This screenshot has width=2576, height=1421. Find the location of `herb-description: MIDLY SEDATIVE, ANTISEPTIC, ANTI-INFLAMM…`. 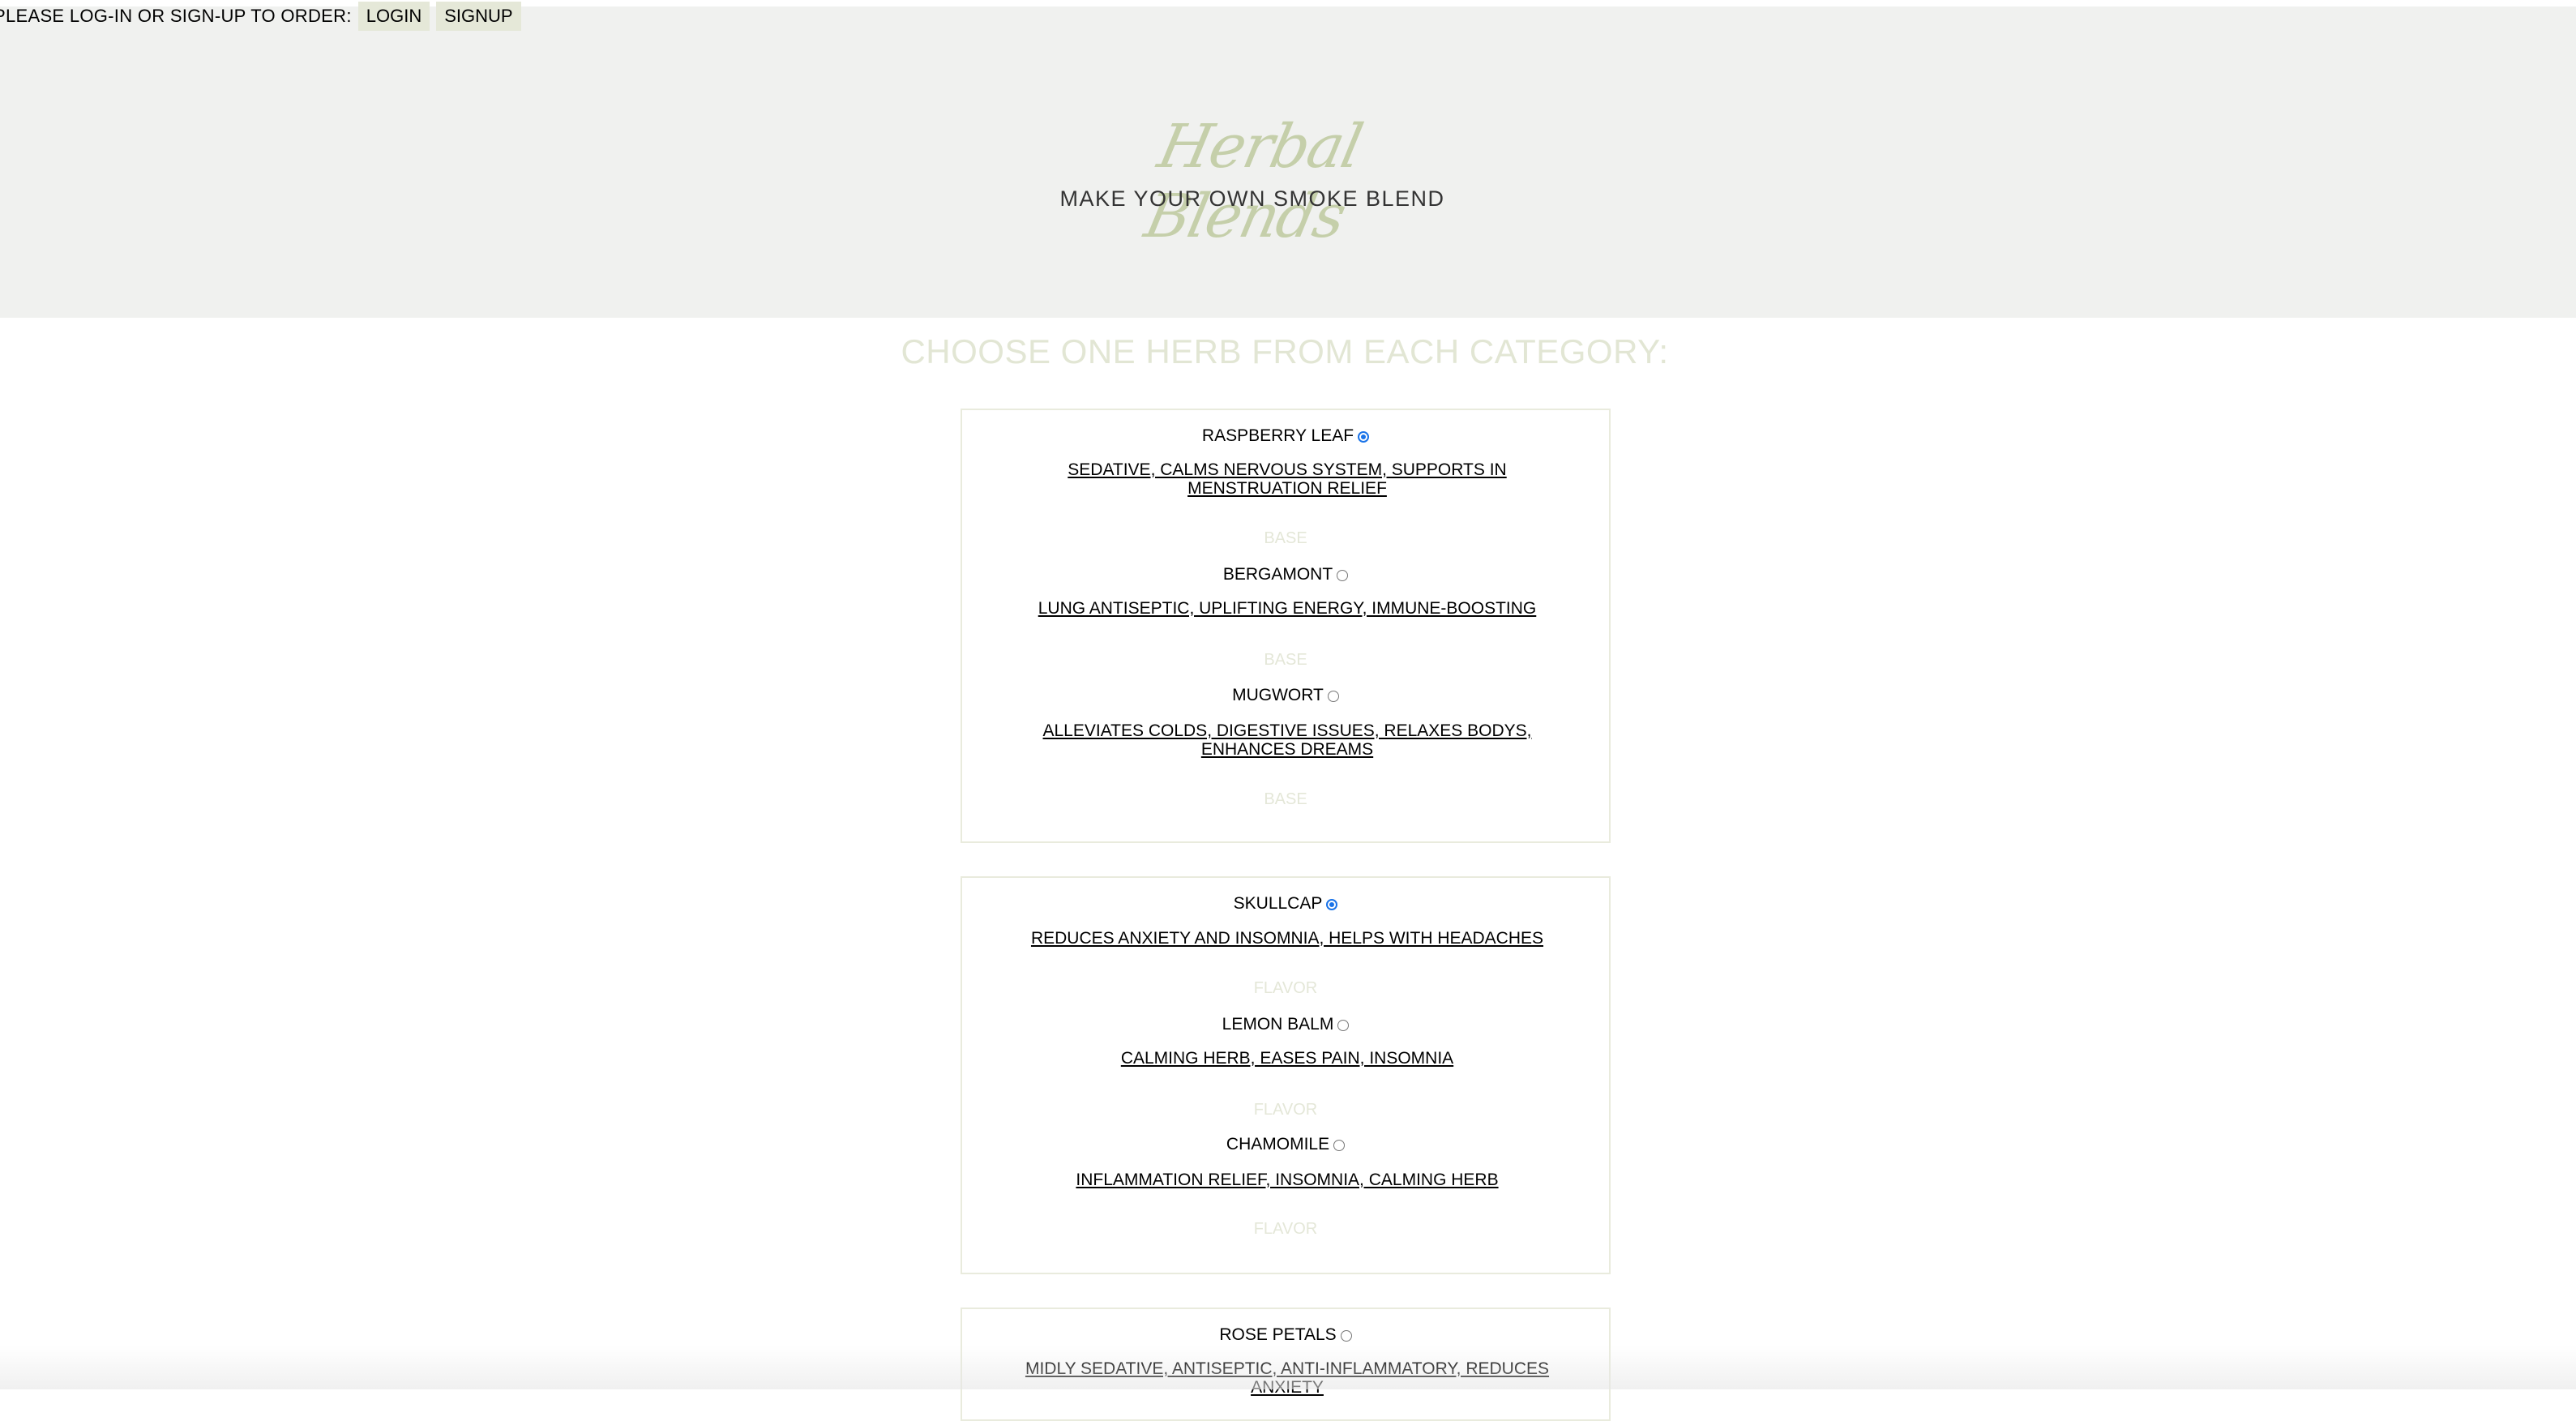

herb-description: MIDLY SEDATIVE, ANTISEPTIC, ANTI-INFLAMM… is located at coordinates (1287, 1378).